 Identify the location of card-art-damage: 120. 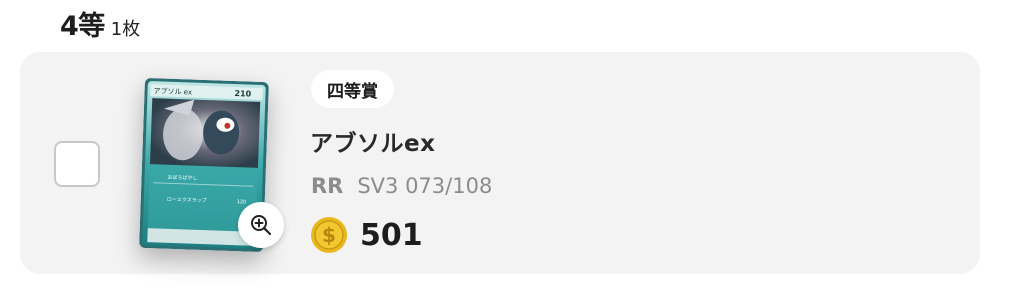
(242, 202).